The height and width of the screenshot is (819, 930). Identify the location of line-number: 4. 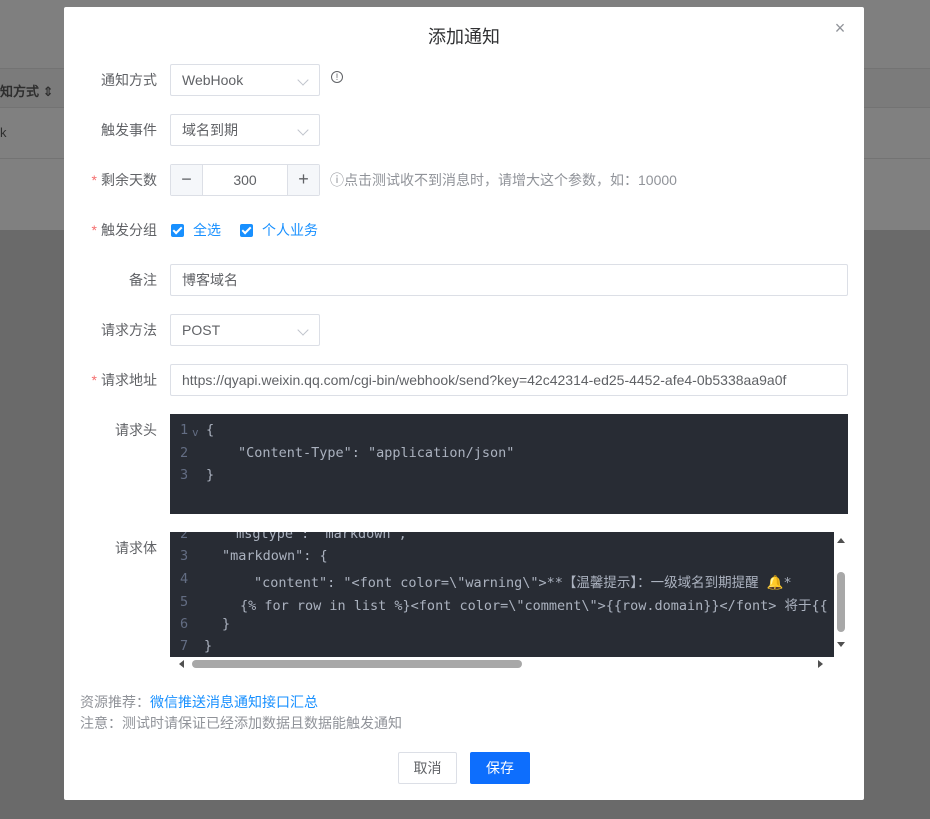
(184, 579).